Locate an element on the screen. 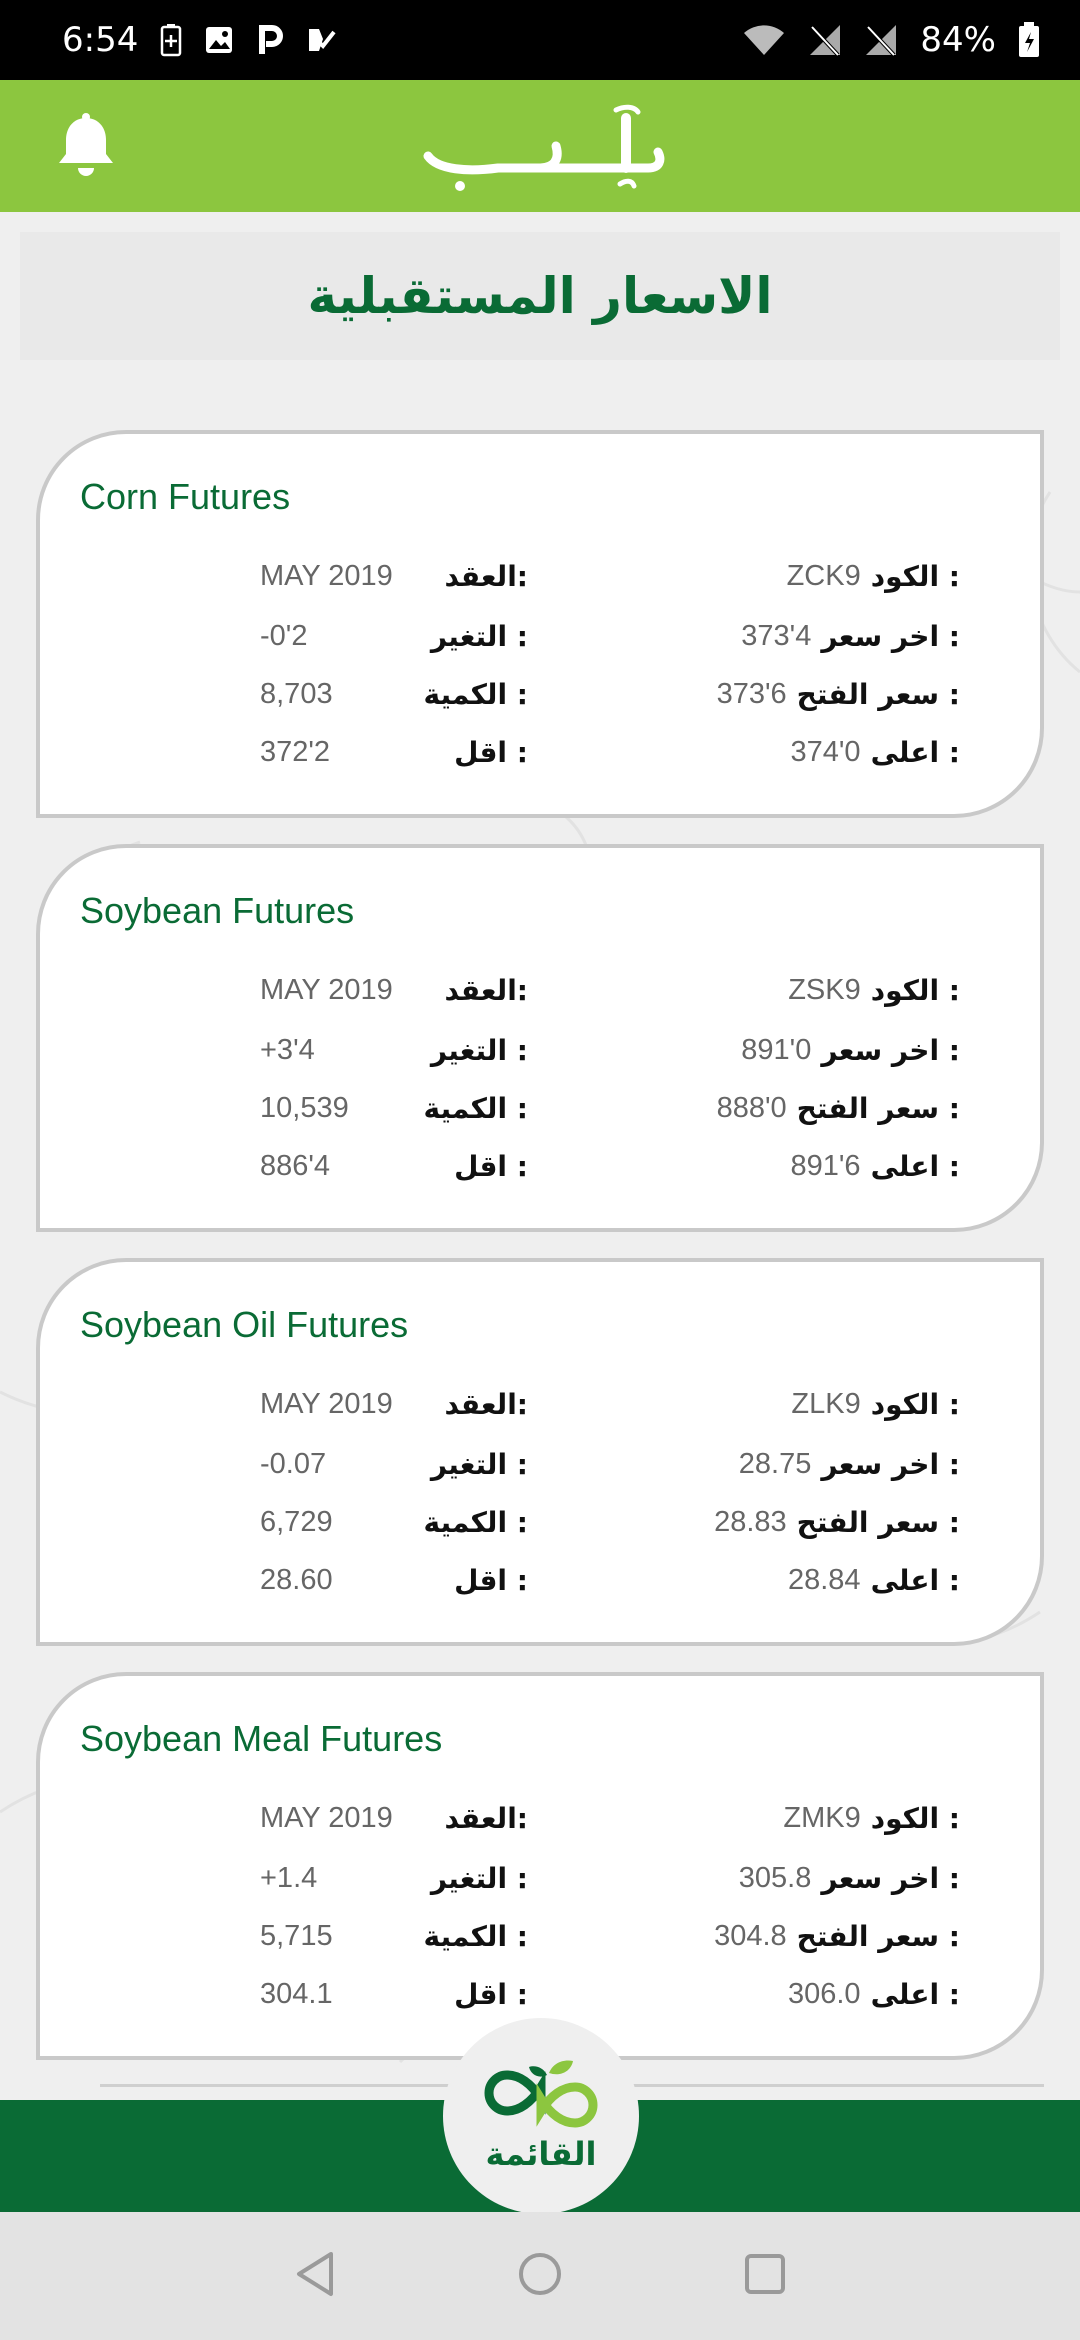 The height and width of the screenshot is (2340, 1080). menu-button: القائمة is located at coordinates (541, 2116).